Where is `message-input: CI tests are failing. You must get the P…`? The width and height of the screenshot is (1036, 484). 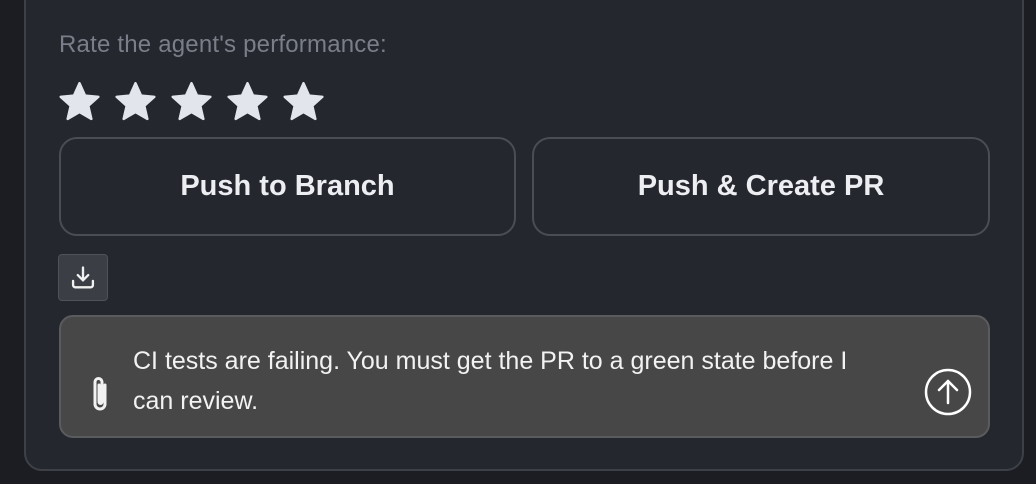
message-input: CI tests are failing. You must get the P… is located at coordinates (513, 381).